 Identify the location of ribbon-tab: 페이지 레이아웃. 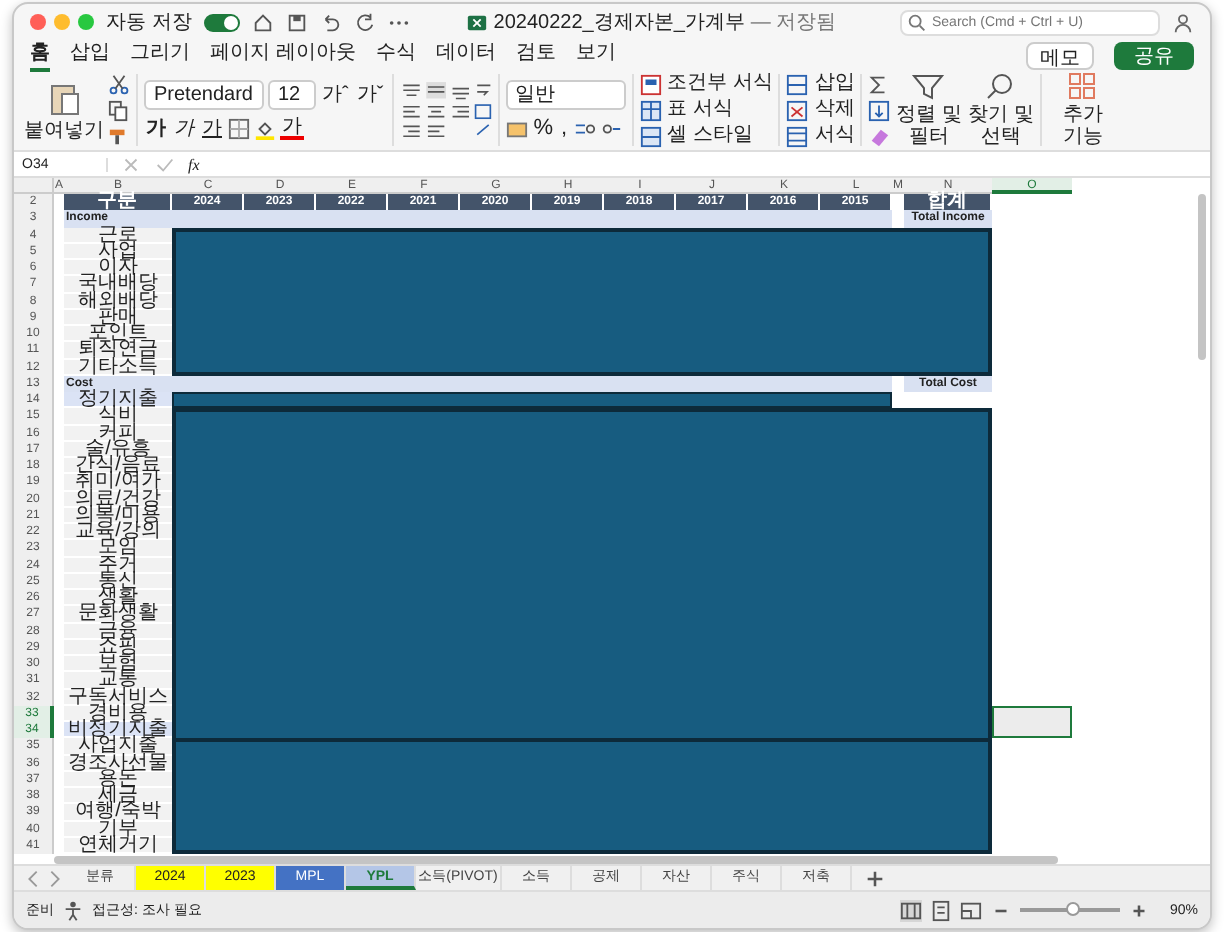
(283, 55).